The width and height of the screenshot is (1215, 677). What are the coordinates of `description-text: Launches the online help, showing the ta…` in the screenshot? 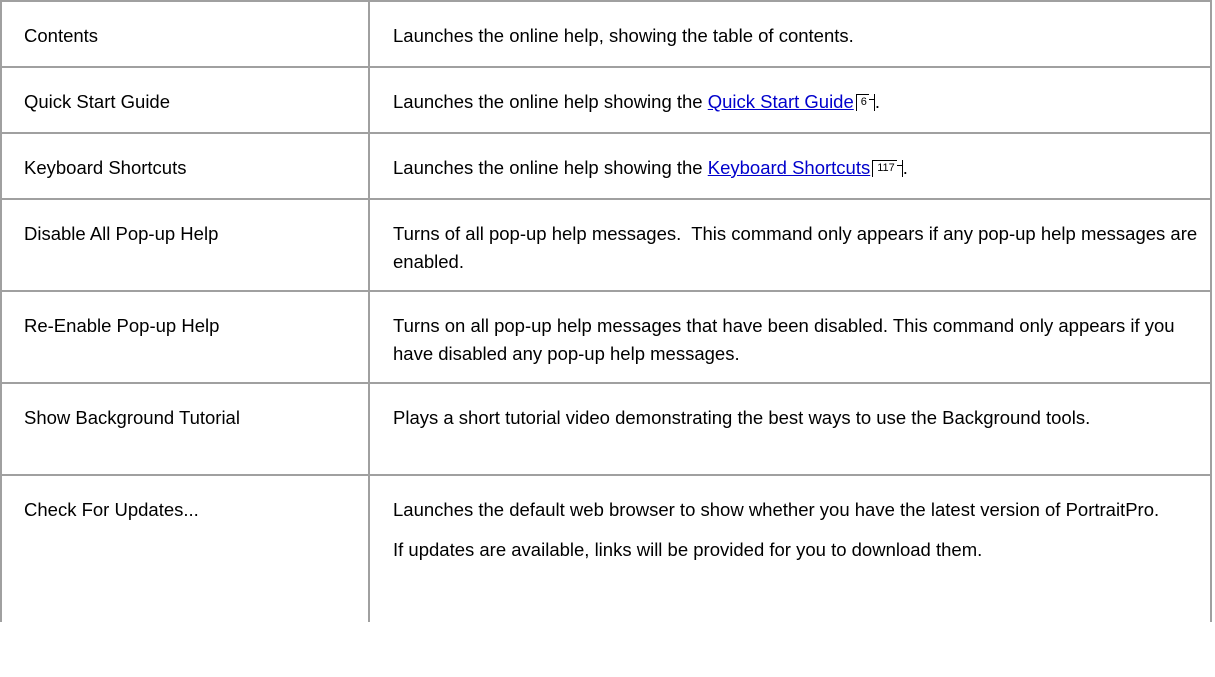 It's located at (623, 35).